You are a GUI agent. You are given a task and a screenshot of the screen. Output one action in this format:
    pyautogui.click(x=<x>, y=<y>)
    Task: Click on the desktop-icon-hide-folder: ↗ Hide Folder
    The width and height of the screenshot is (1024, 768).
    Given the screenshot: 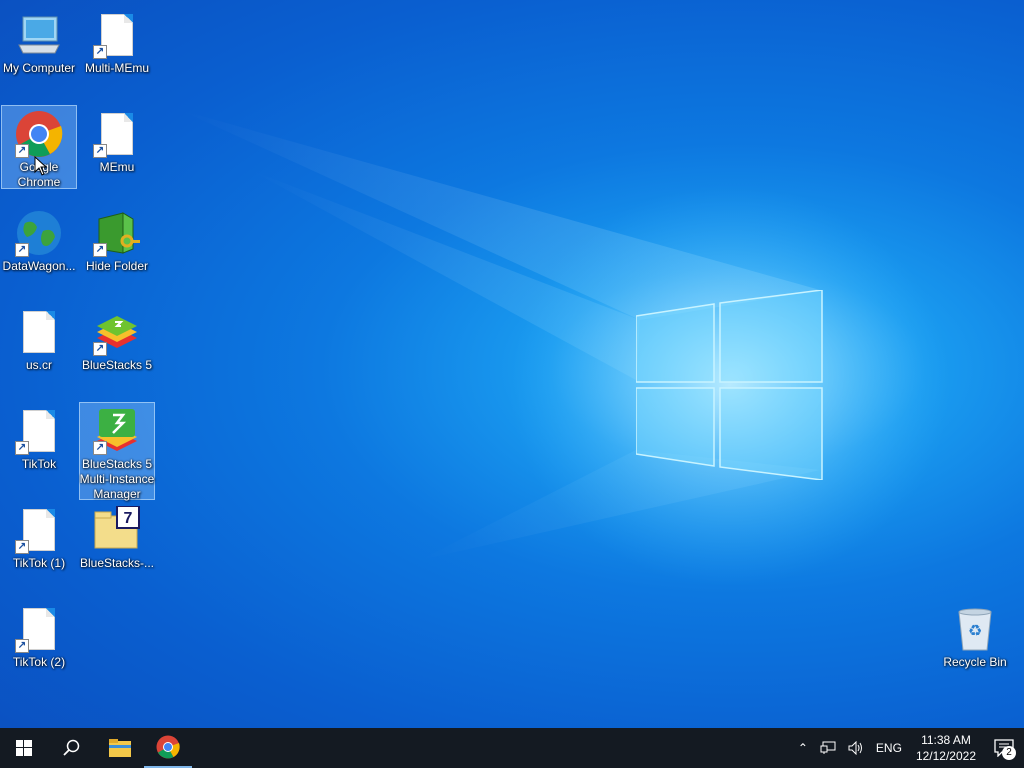 What is the action you would take?
    pyautogui.click(x=117, y=246)
    